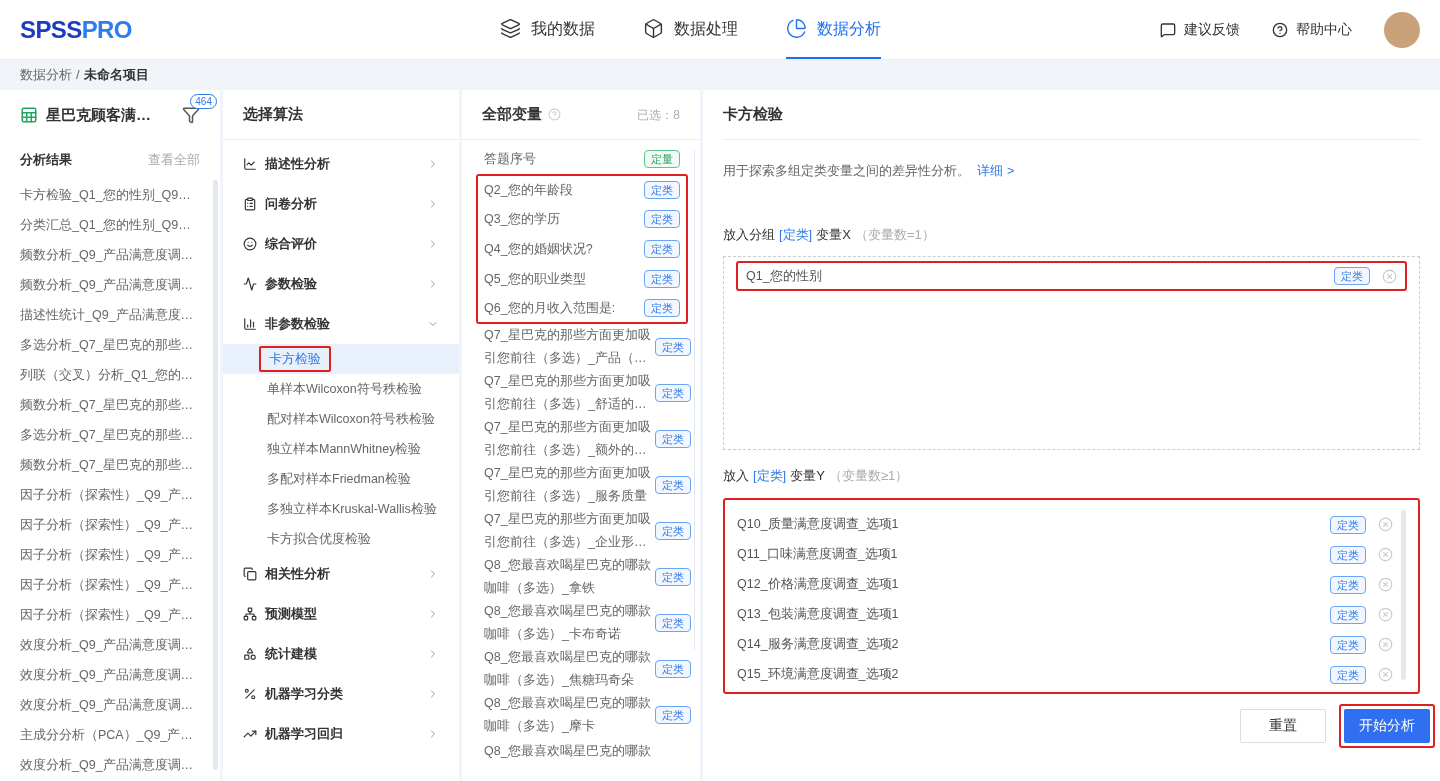 The image size is (1440, 781). What do you see at coordinates (582, 309) in the screenshot?
I see `variable-item: Q6_您的月收入范围是: 定类` at bounding box center [582, 309].